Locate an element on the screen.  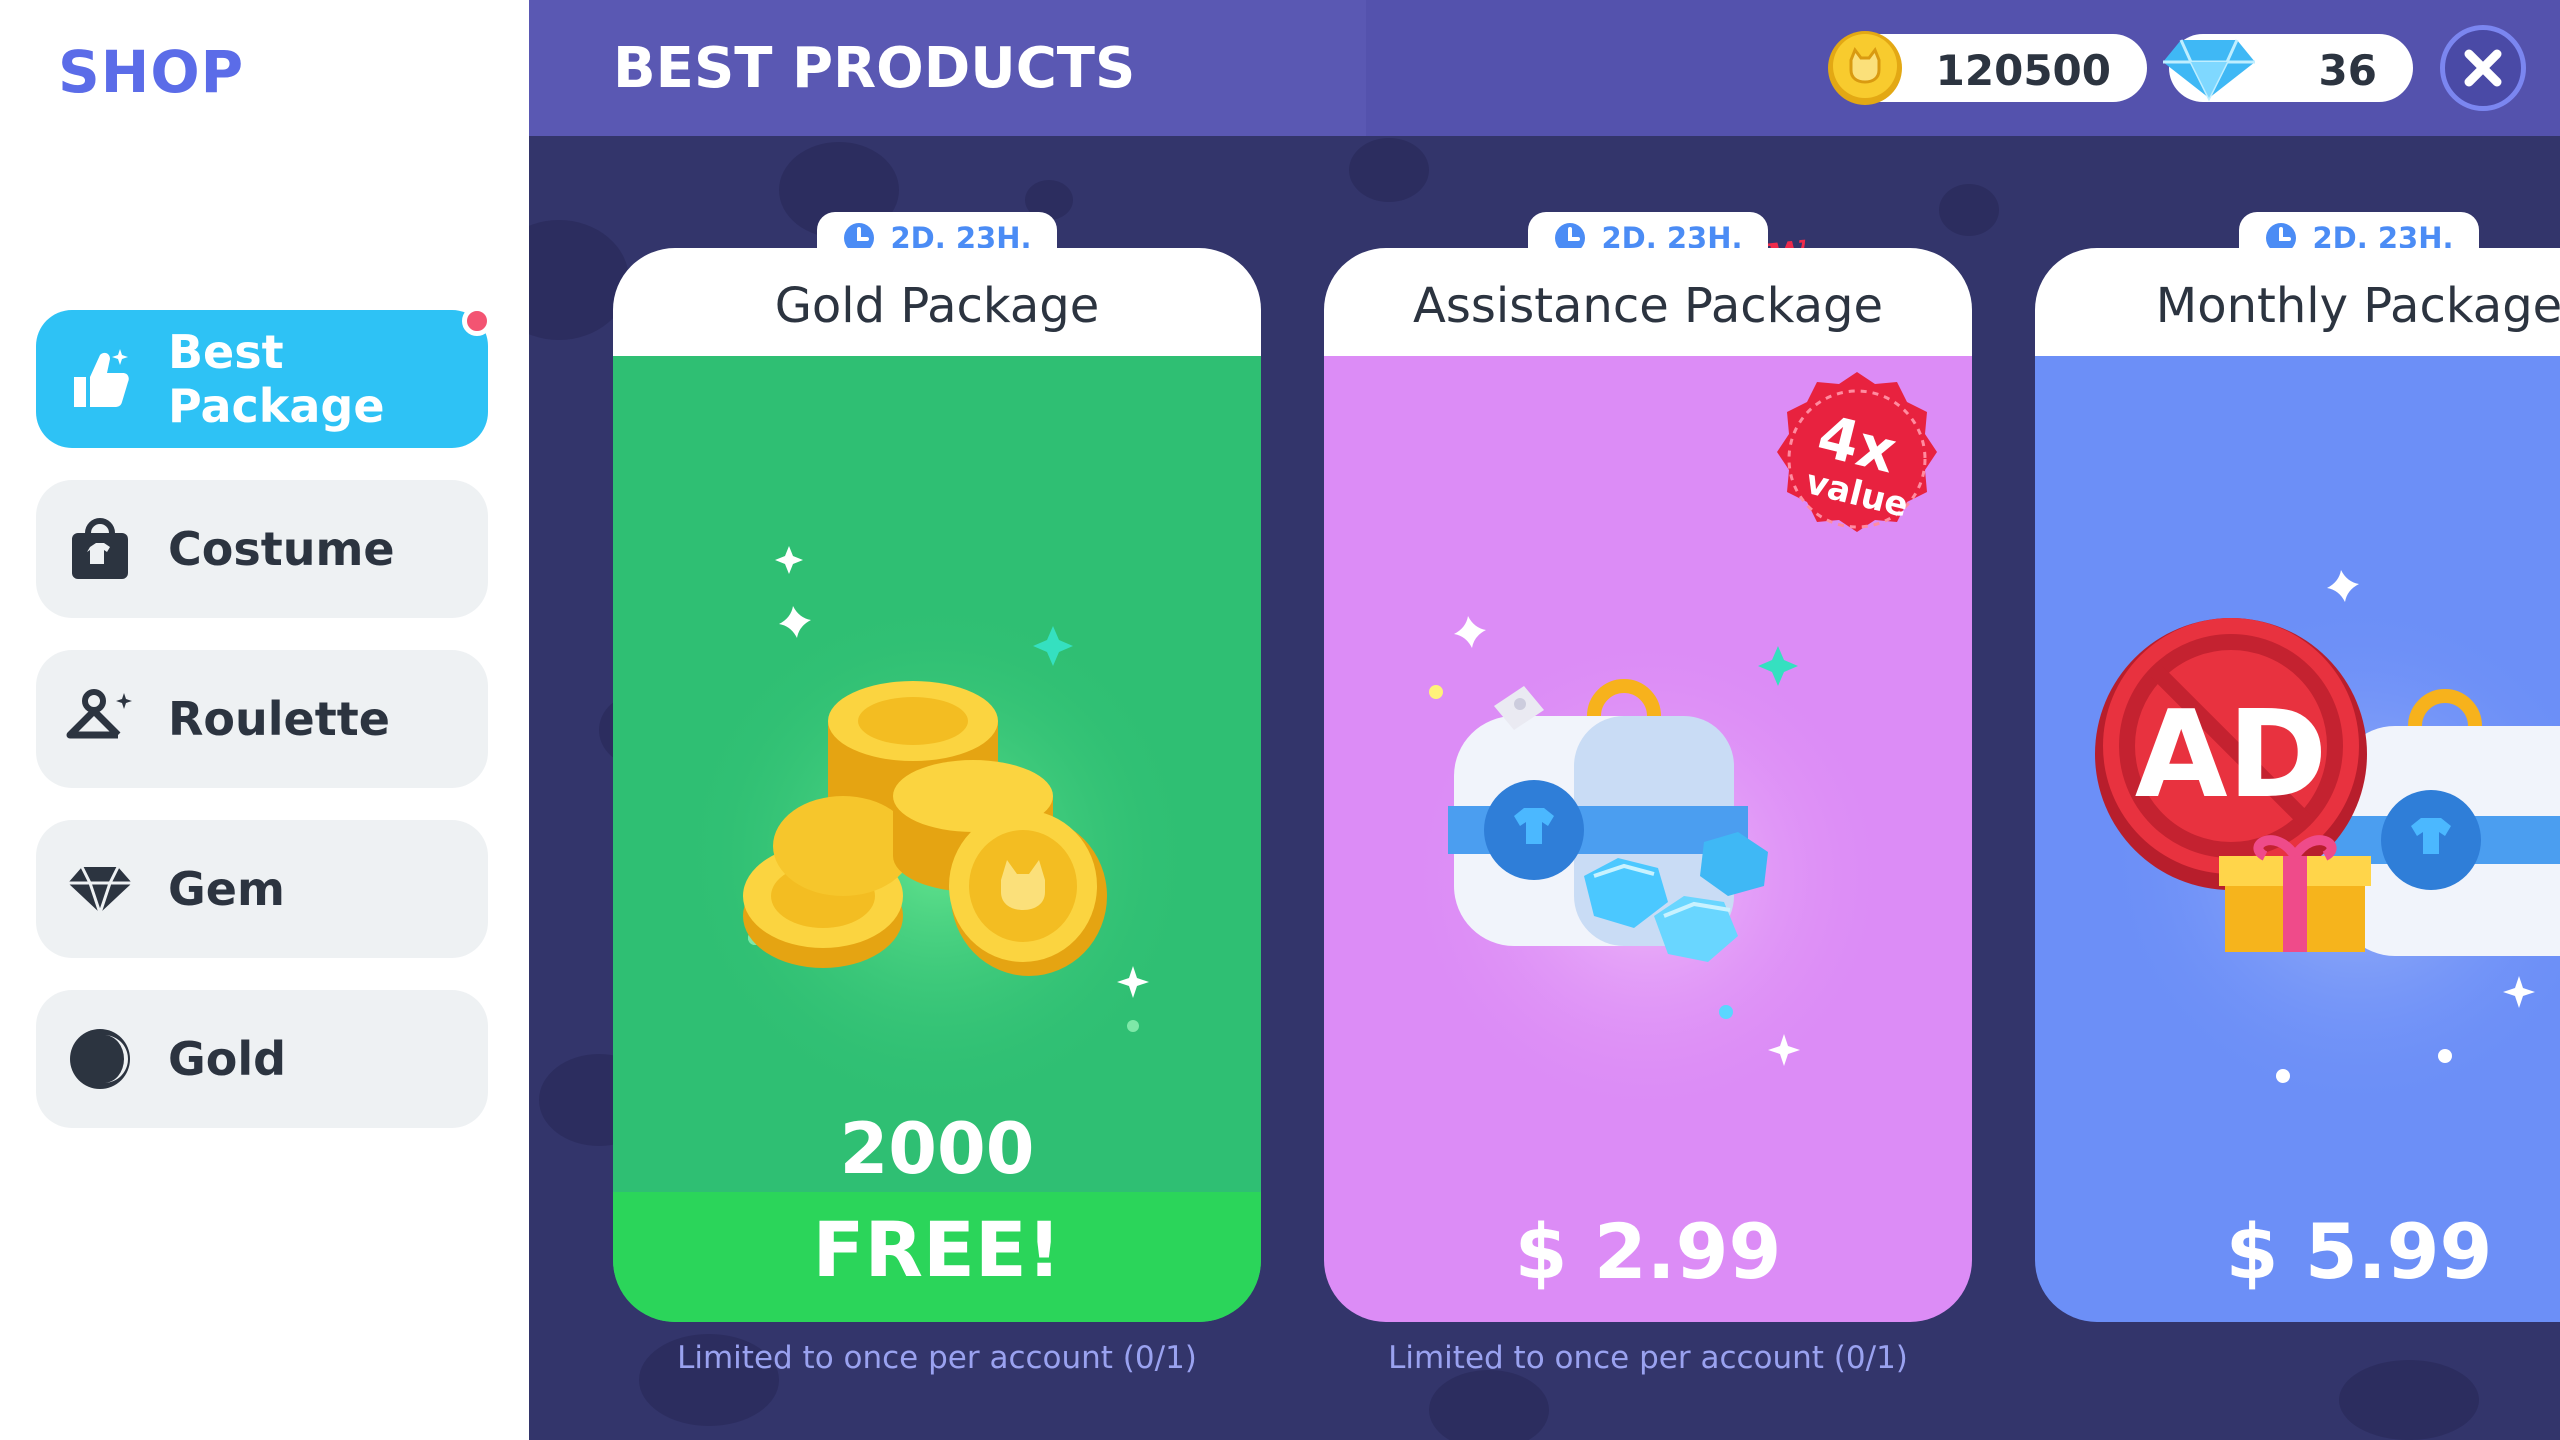
sidebar-item-costume: Costume is located at coordinates (262, 549).